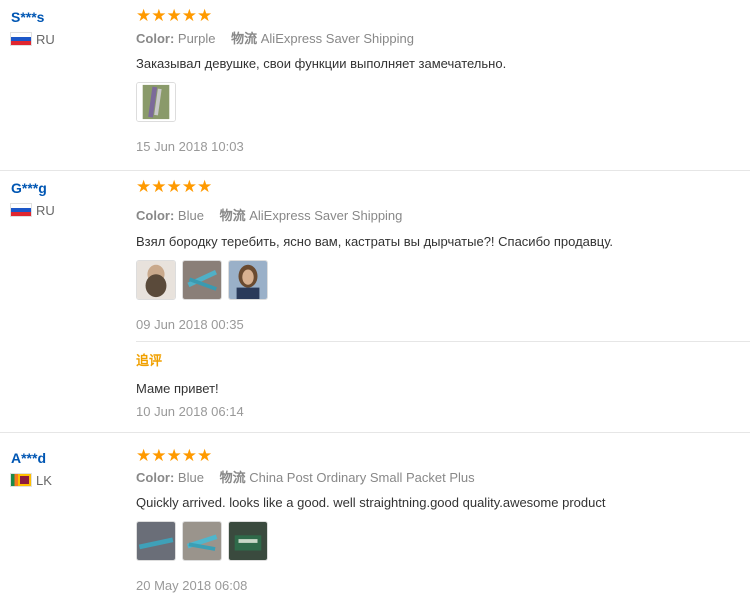 Image resolution: width=750 pixels, height=600 pixels. What do you see at coordinates (66, 188) in the screenshot?
I see `reviewer-name: G***g` at bounding box center [66, 188].